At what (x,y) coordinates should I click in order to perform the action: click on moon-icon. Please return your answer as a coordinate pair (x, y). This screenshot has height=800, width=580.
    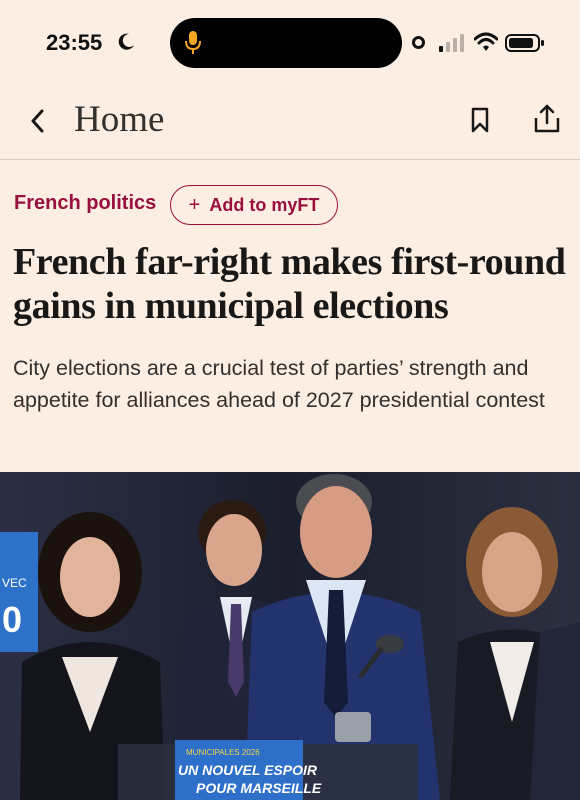
    Looking at the image, I should click on (126, 41).